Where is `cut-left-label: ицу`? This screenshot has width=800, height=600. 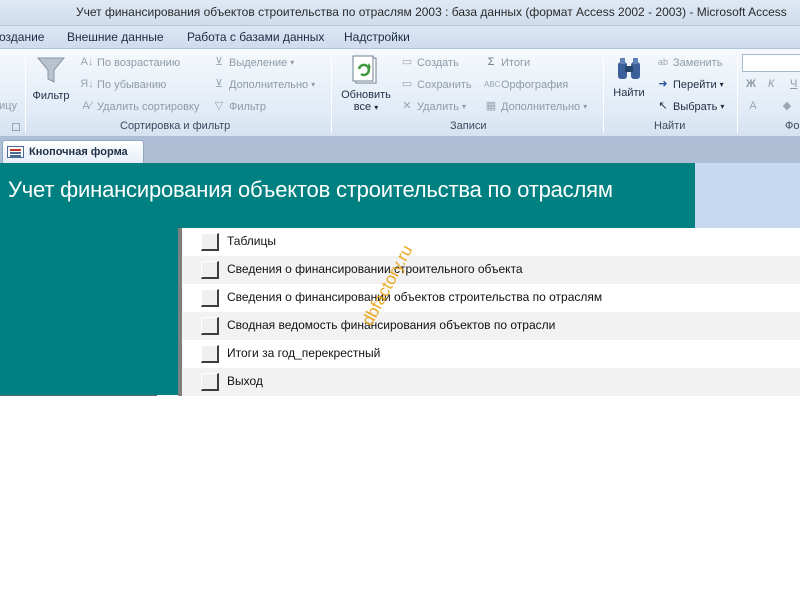 cut-left-label: ицу is located at coordinates (8, 106).